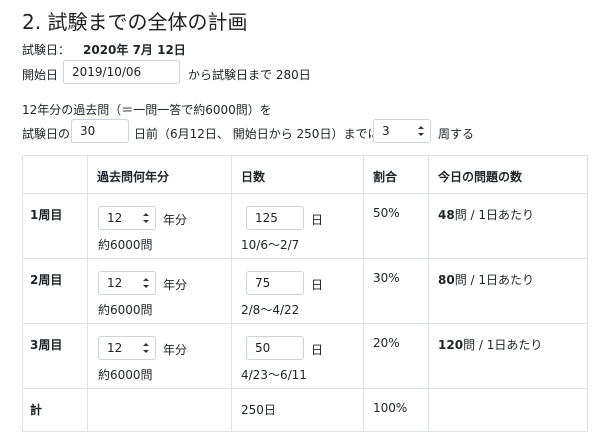 Image resolution: width=600 pixels, height=432 pixels. I want to click on header-ratio: 割合, so click(385, 177).